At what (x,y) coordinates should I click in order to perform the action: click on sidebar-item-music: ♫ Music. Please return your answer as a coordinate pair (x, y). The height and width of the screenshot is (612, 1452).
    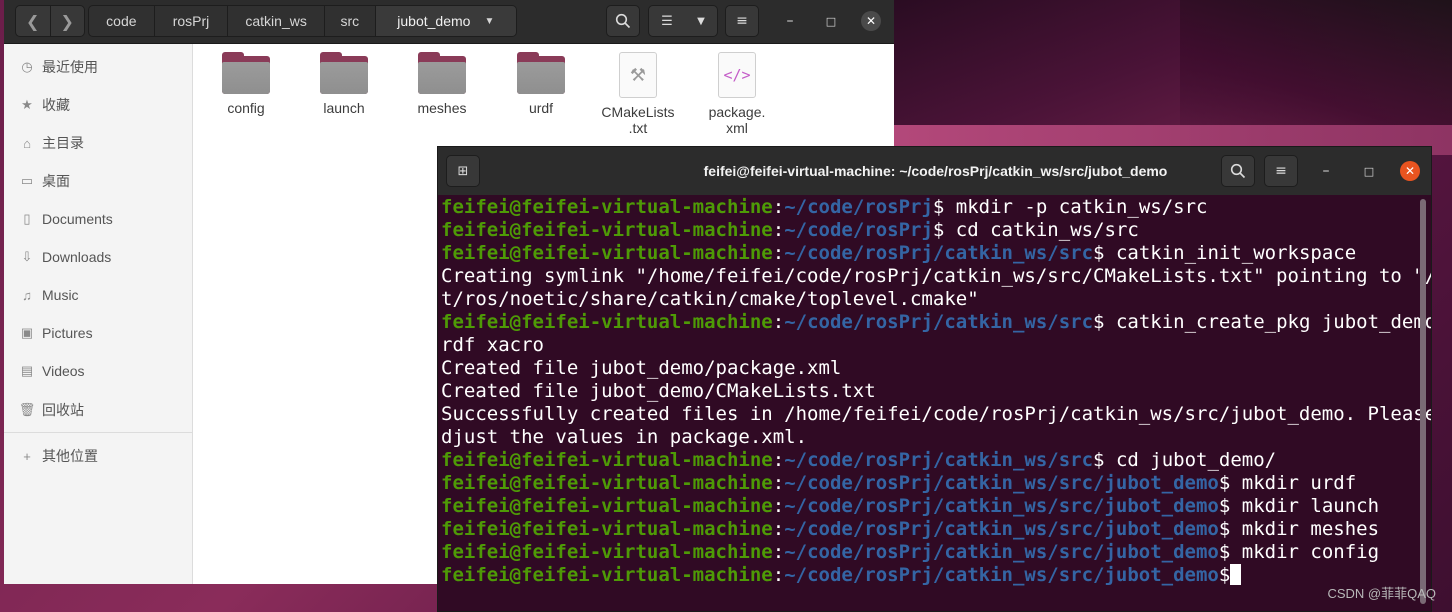
    Looking at the image, I should click on (98, 295).